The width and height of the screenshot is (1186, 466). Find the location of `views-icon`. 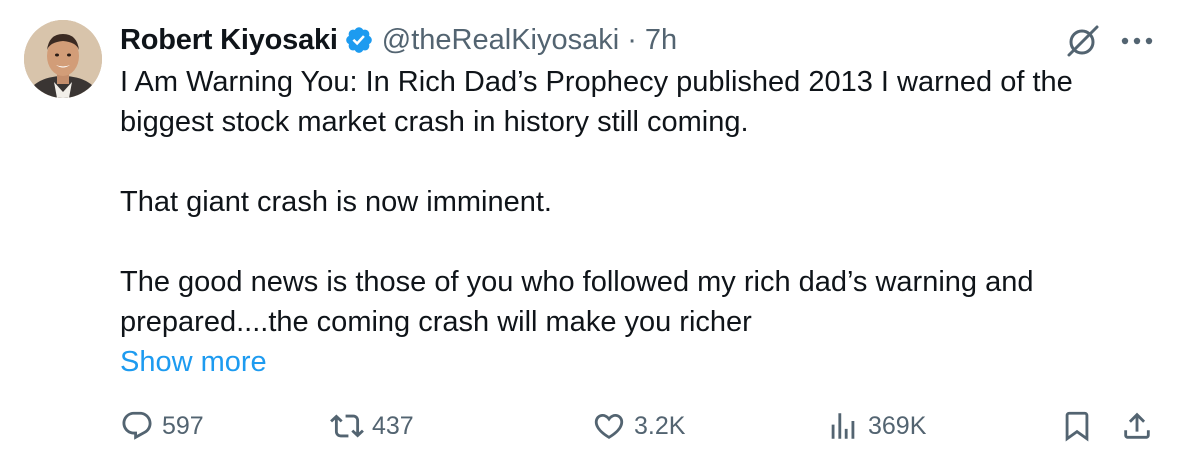

views-icon is located at coordinates (843, 426).